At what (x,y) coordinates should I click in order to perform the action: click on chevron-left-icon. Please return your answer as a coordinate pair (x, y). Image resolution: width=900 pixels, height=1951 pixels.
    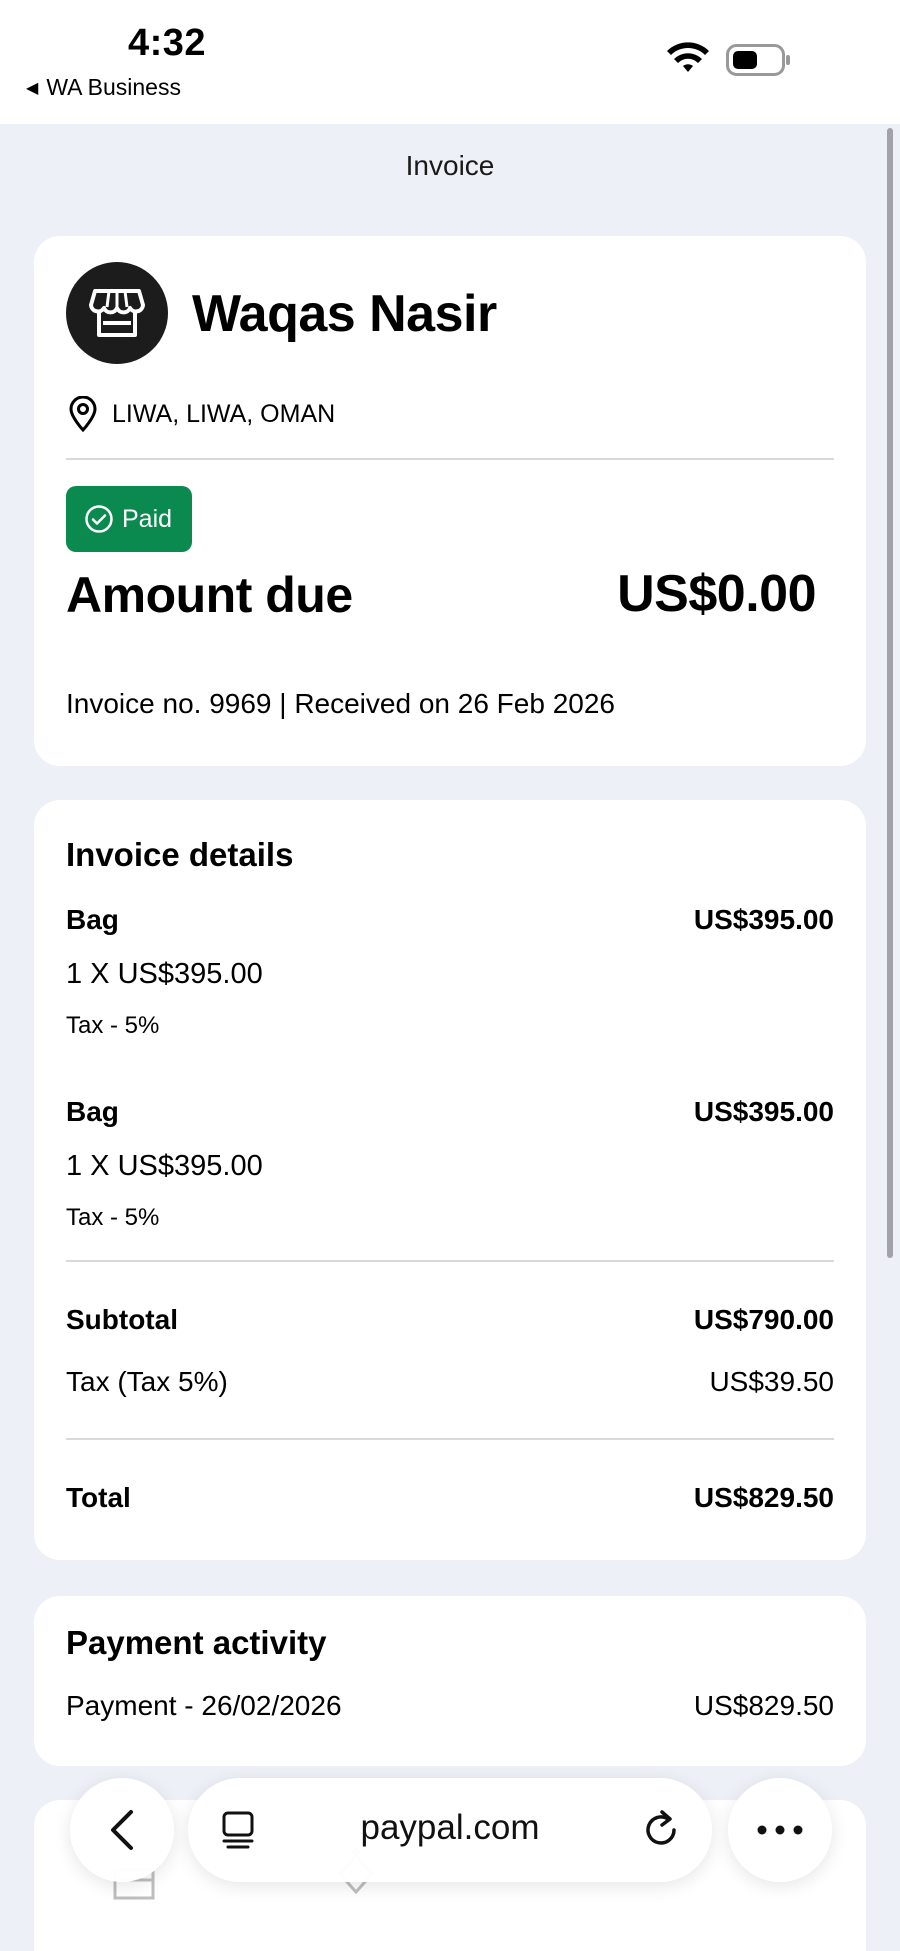
    Looking at the image, I should click on (122, 1830).